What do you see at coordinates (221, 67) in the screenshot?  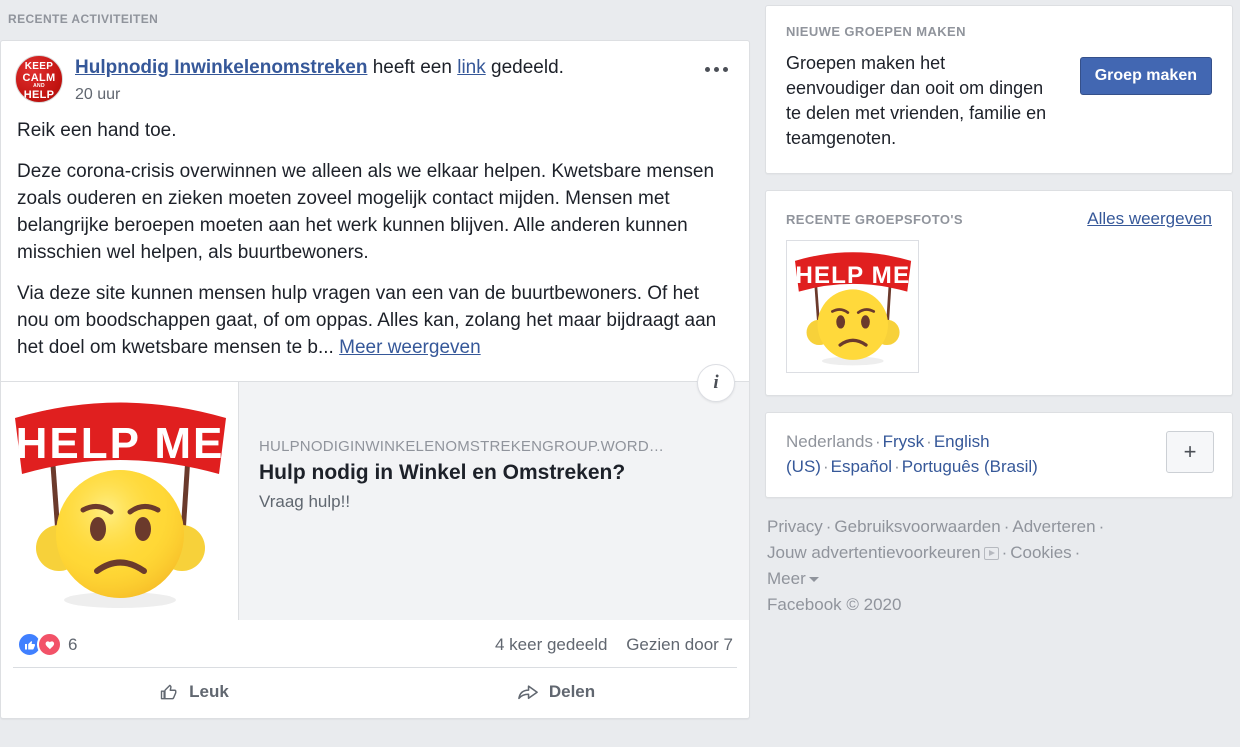 I see `post-author-link: Hulpnodig Inwinkelenomstreken` at bounding box center [221, 67].